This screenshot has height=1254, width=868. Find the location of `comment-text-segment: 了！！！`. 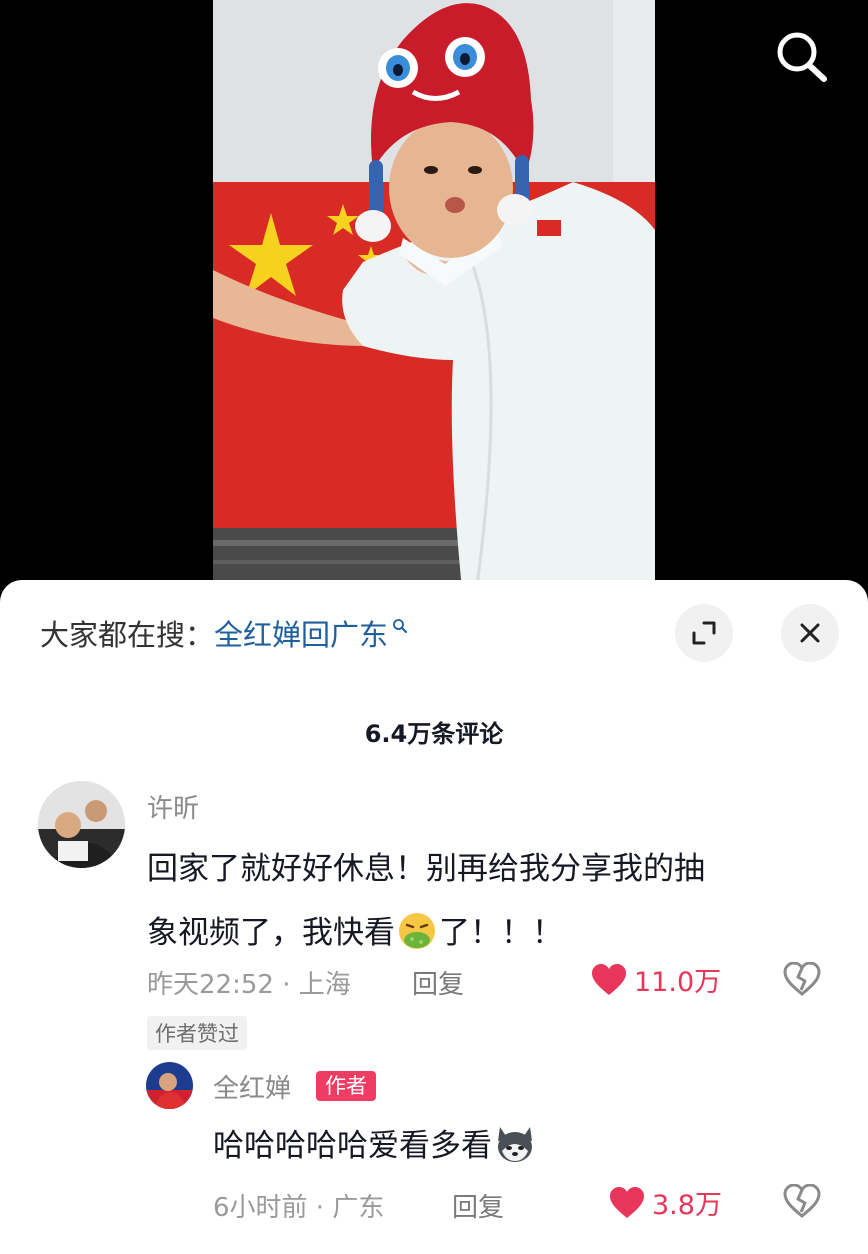

comment-text-segment: 了！！！ is located at coordinates (501, 933).